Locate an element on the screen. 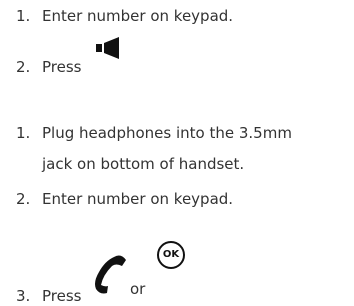 Image resolution: width=354 pixels, height=306 pixels. ok-button-label: OK is located at coordinates (171, 254).